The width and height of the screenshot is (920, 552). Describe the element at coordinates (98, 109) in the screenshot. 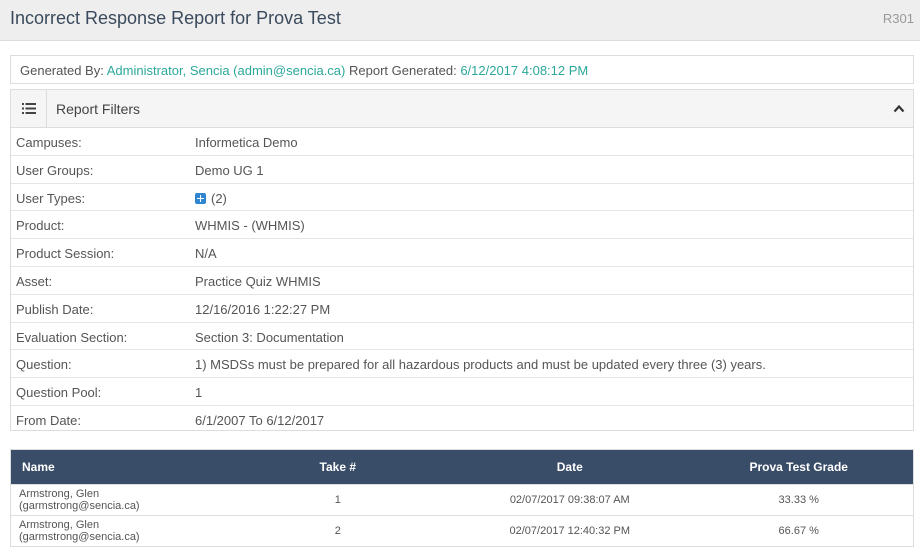

I see `report-filters-title: Report Filters` at that location.